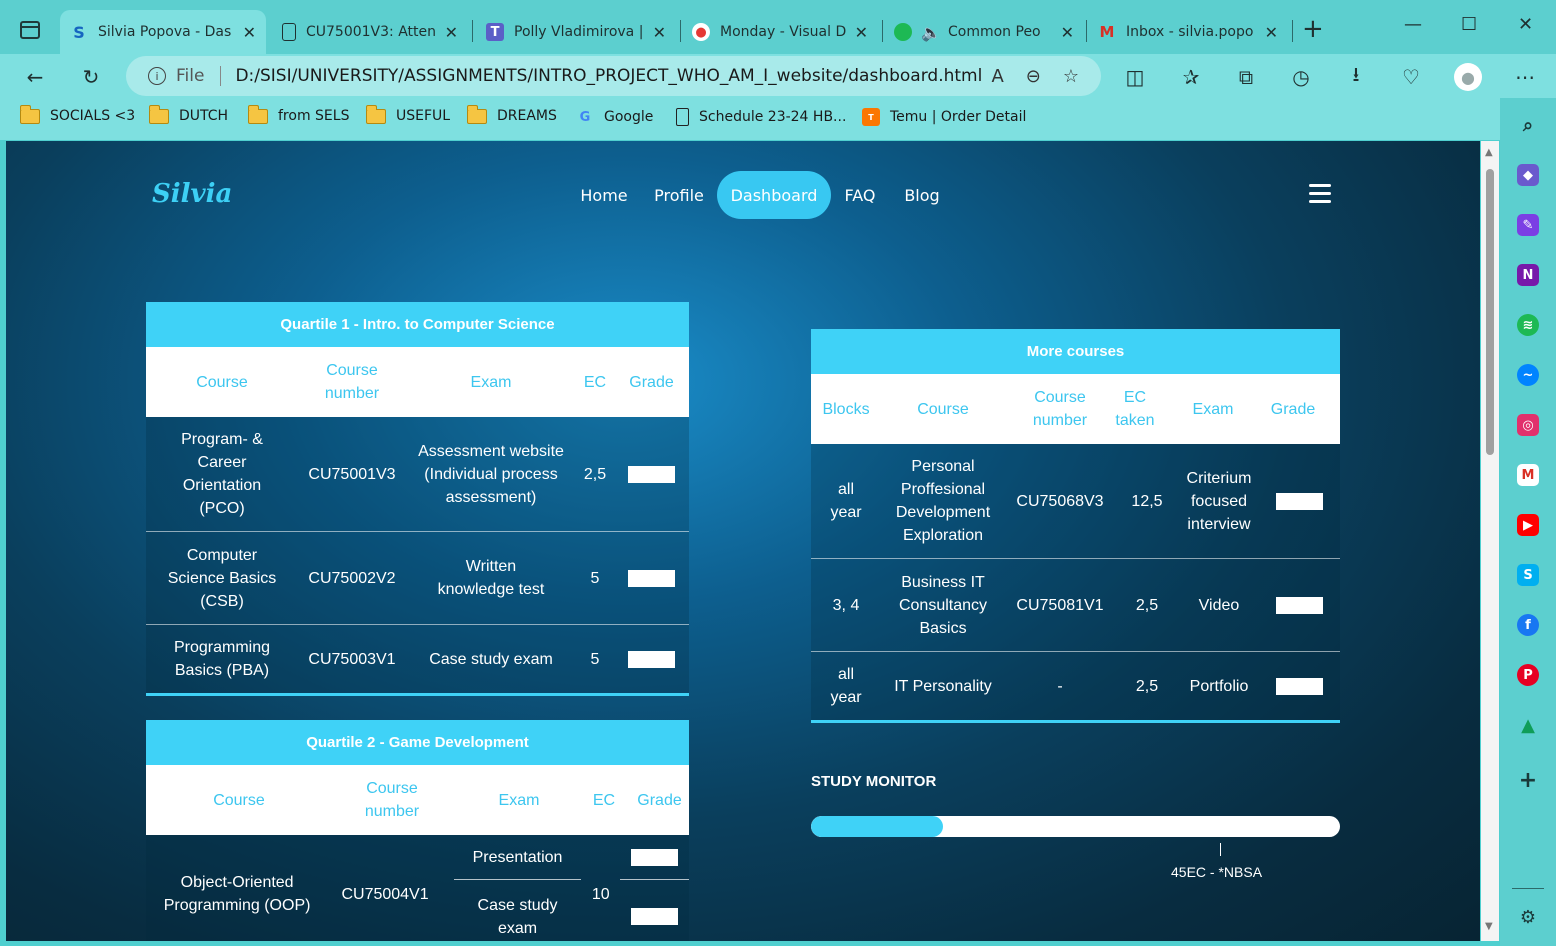  Describe the element at coordinates (1413, 24) in the screenshot. I see `minimize-icon: —` at that location.